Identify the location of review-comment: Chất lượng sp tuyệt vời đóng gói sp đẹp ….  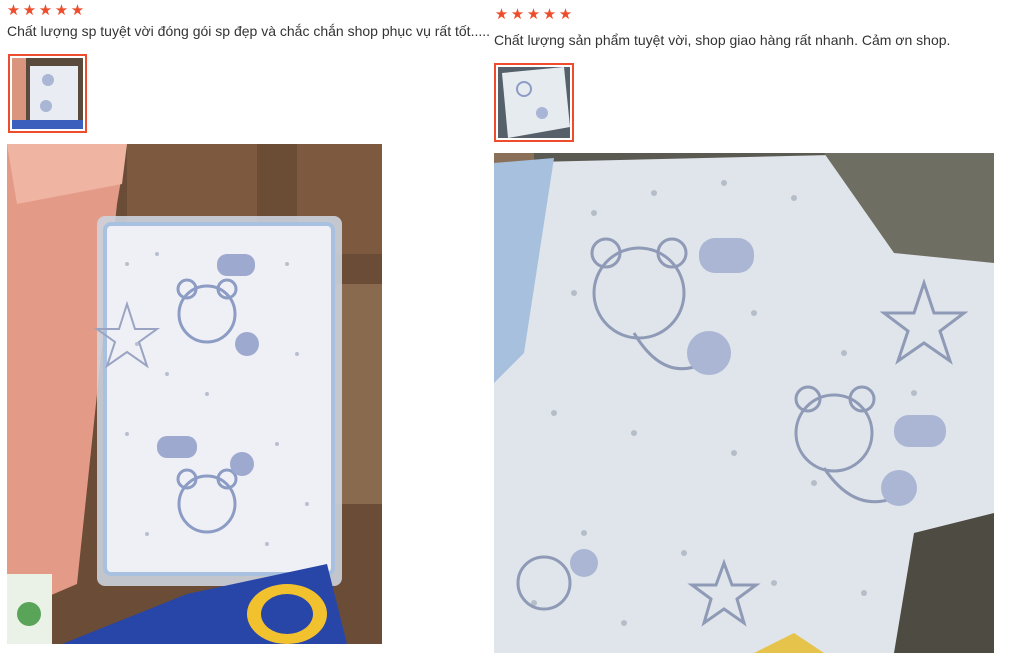
(249, 31).